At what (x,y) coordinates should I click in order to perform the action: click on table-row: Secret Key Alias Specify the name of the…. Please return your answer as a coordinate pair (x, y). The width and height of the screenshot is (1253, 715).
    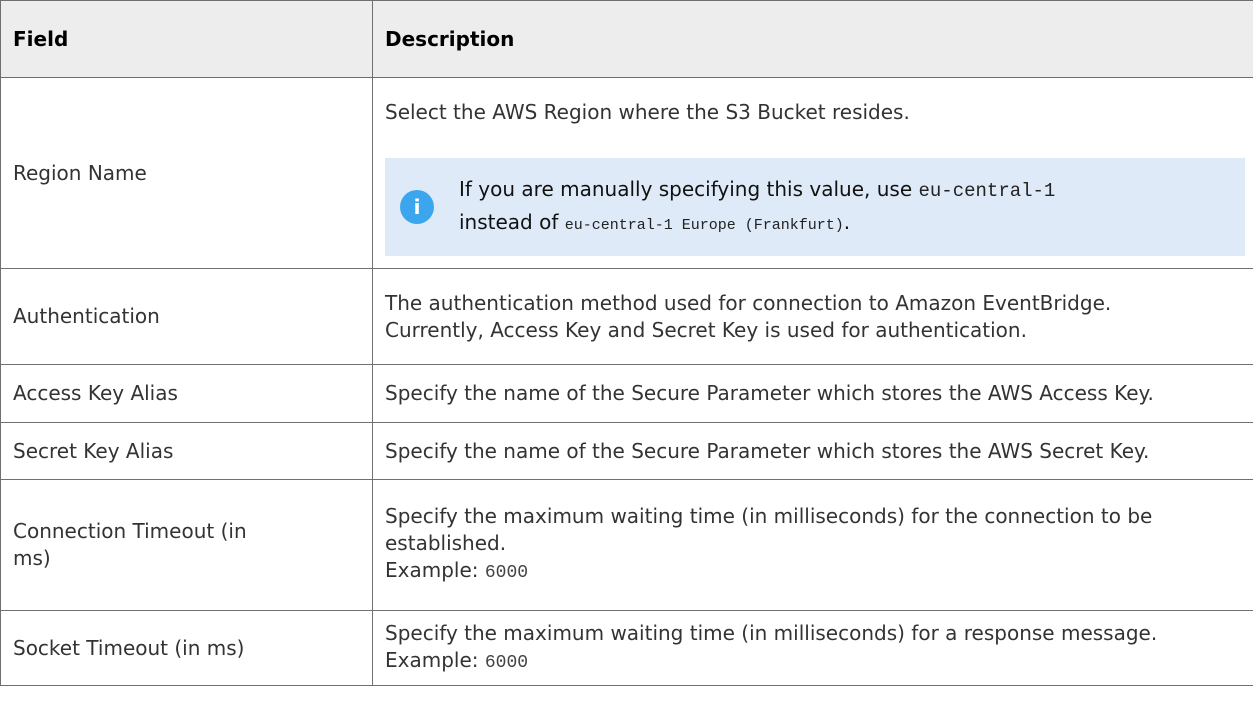
    Looking at the image, I should click on (626, 451).